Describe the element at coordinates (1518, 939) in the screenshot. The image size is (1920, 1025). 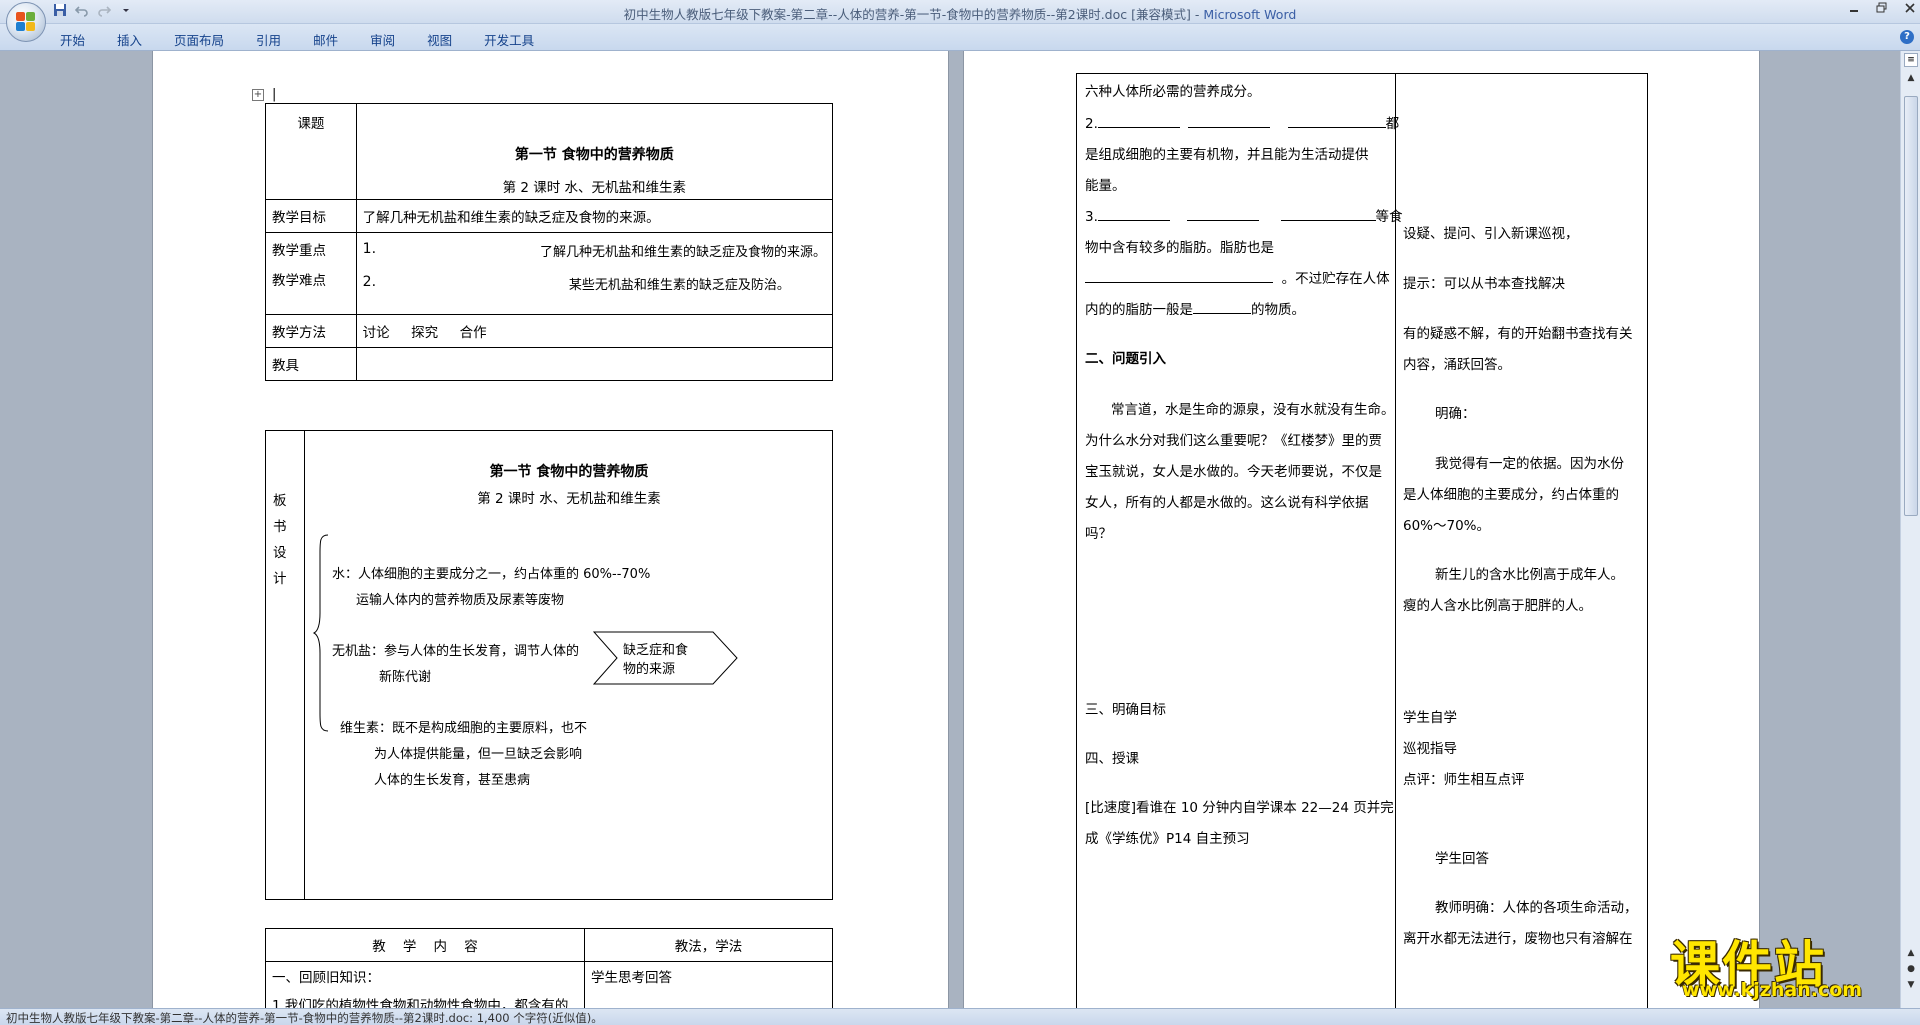
I see `p2-right-line-16: 离开水都无法进行，废物也只有溶解在` at that location.